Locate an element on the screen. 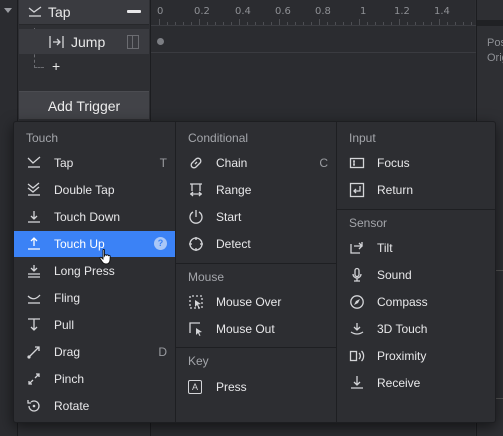 The height and width of the screenshot is (436, 503). menu-item-label: Focus is located at coordinates (393, 163).